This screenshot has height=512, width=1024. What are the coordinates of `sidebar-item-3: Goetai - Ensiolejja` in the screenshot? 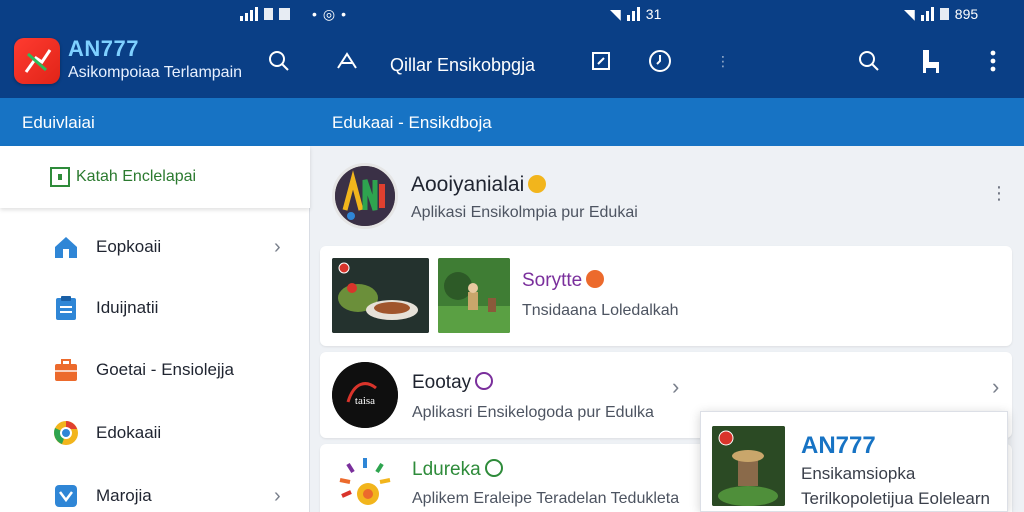 It's located at (155, 370).